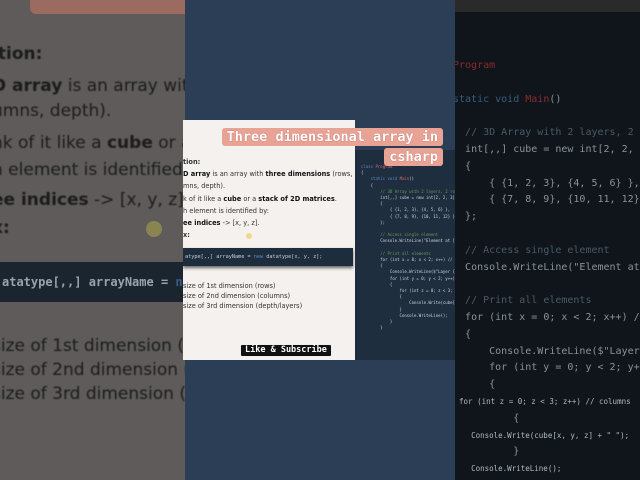 The height and width of the screenshot is (480, 640). I want to click on video-title: Three dimensional array in csharp, so click(320, 146).